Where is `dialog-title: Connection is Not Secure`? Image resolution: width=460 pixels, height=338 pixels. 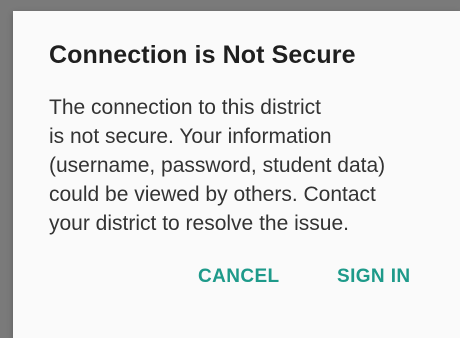
dialog-title: Connection is Not Secure is located at coordinates (202, 55).